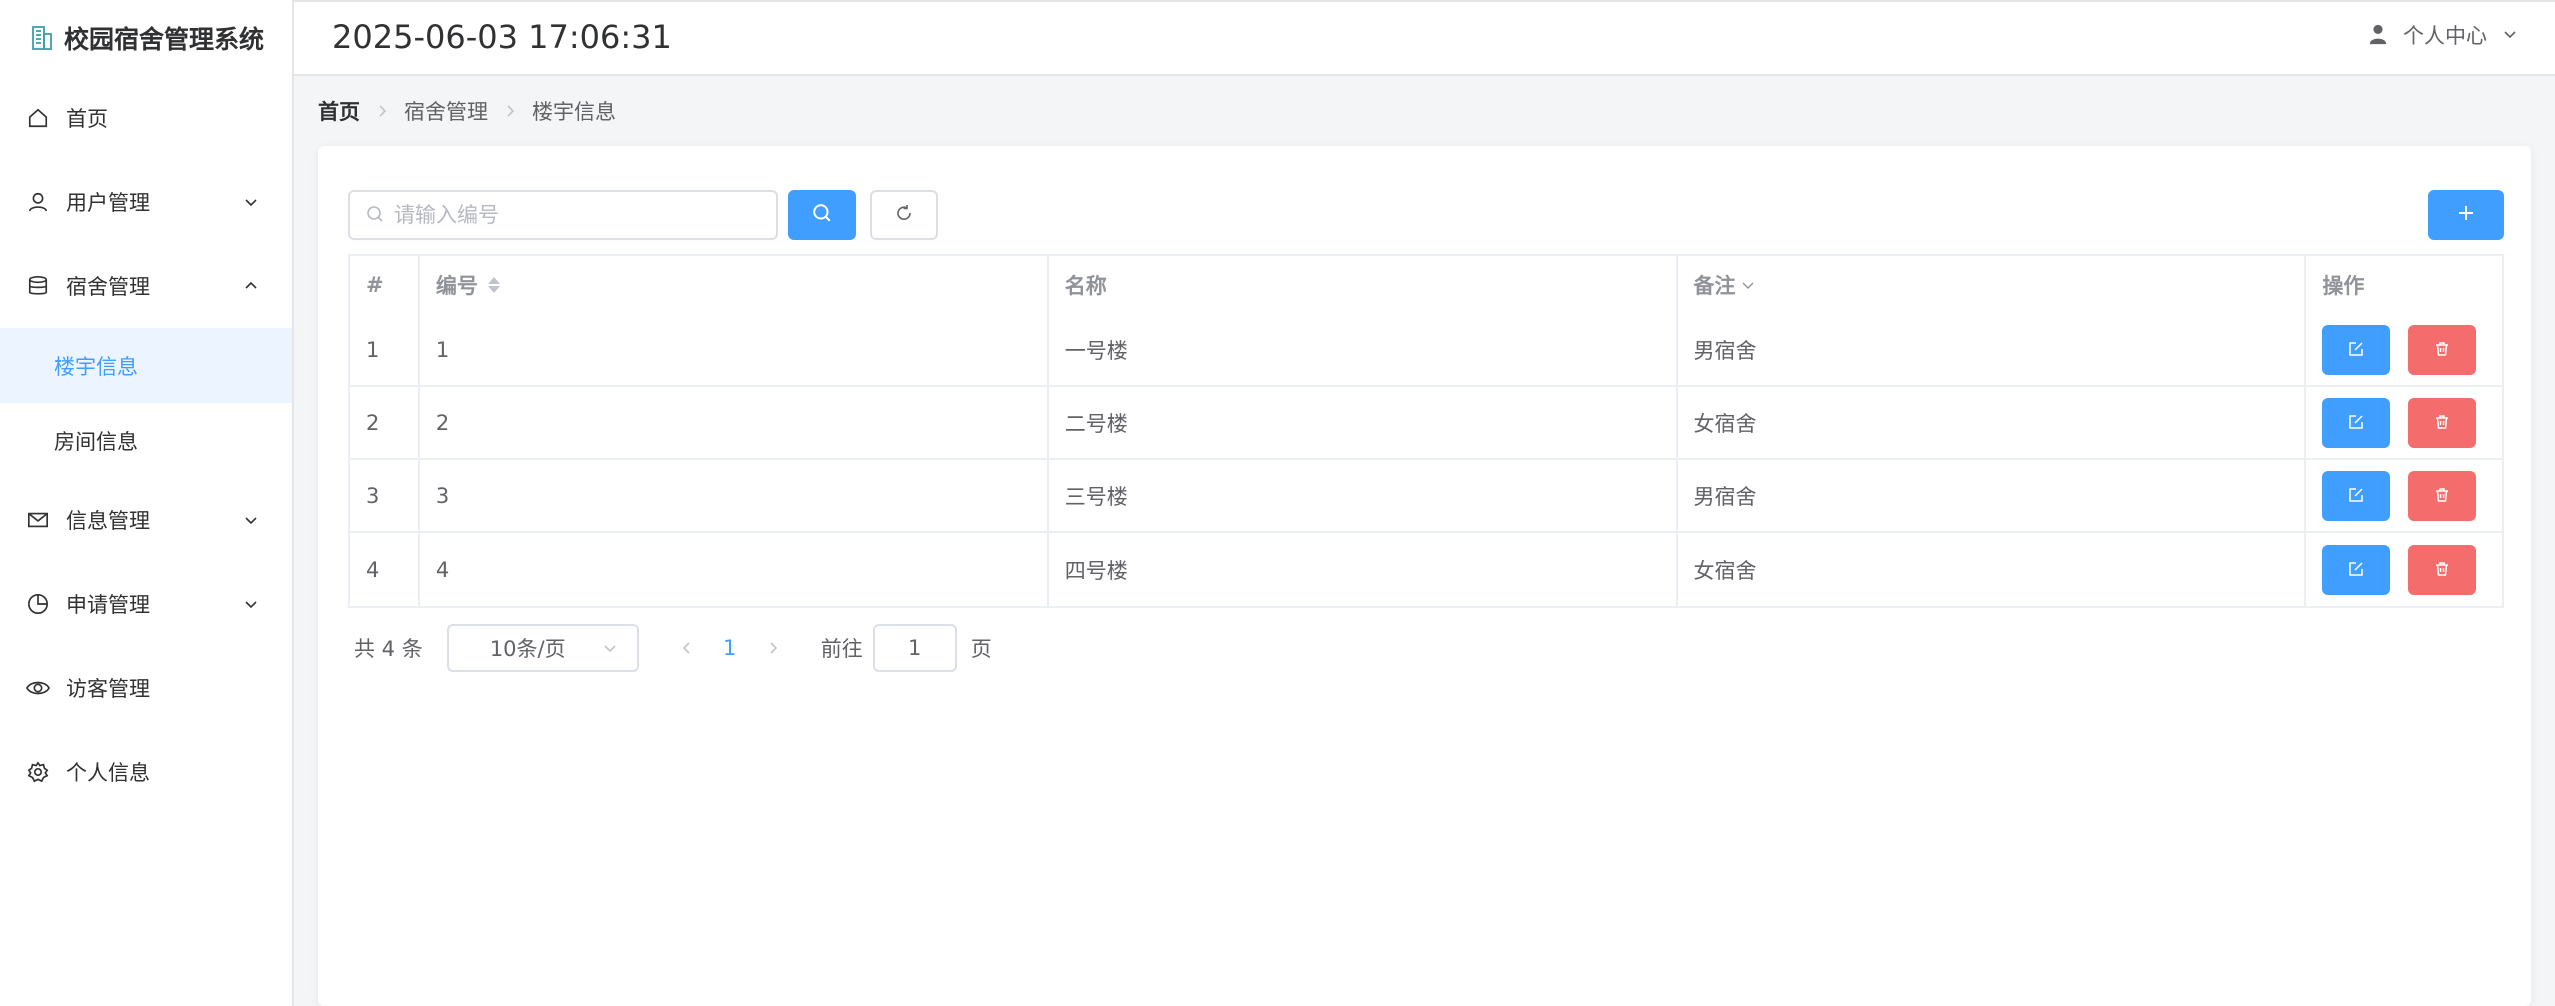 This screenshot has height=1006, width=2555. I want to click on user-center-dropdown: 个人中心, so click(2443, 35).